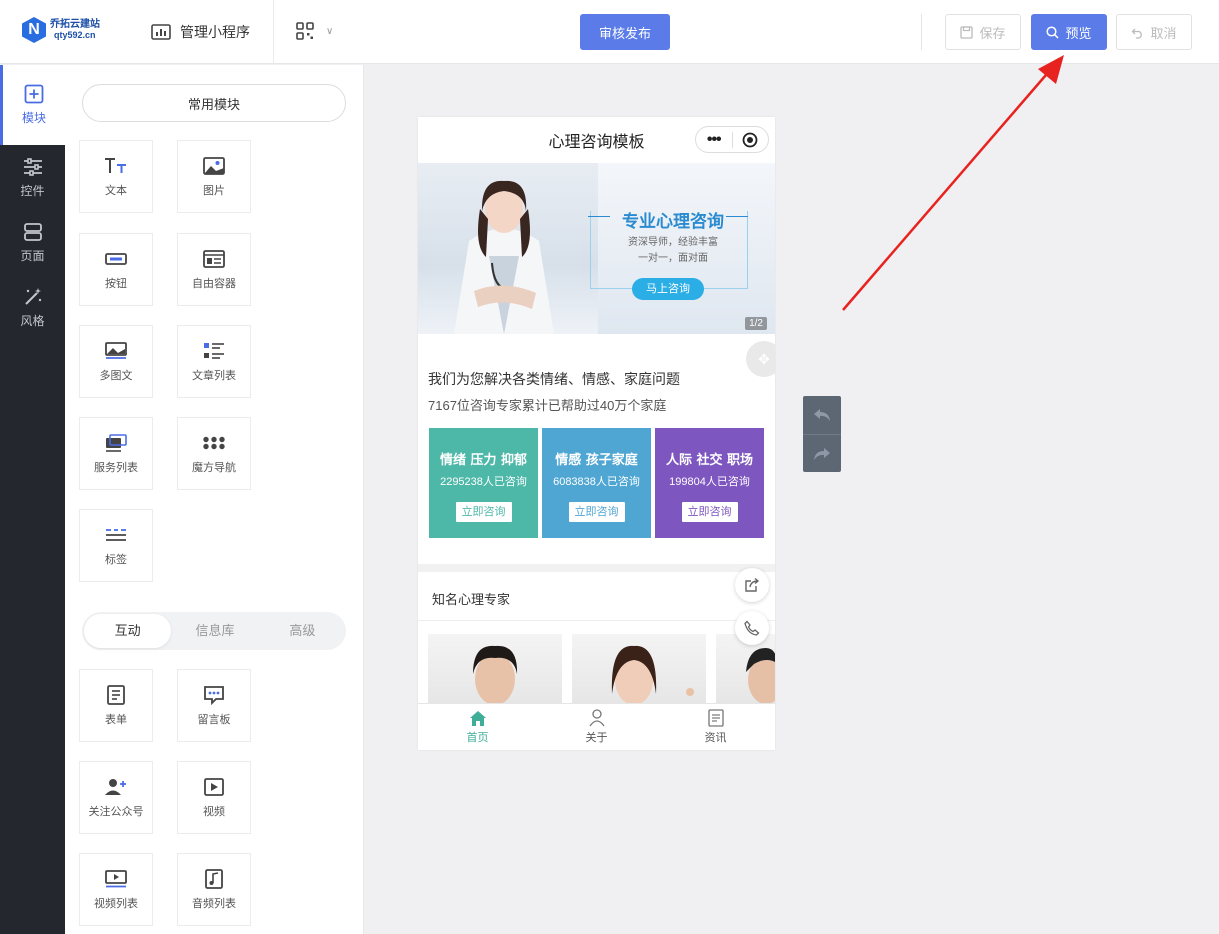  What do you see at coordinates (305, 31) in the screenshot?
I see `qrcode-icon` at bounding box center [305, 31].